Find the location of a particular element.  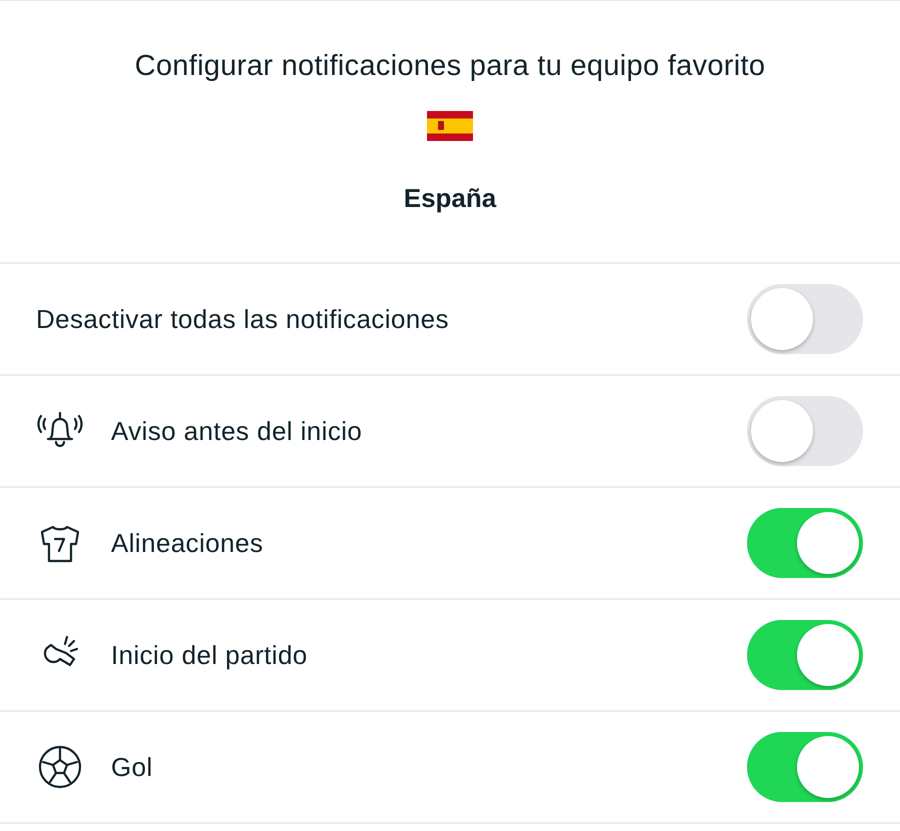

setting-label: Aviso antes del inicio is located at coordinates (237, 431).